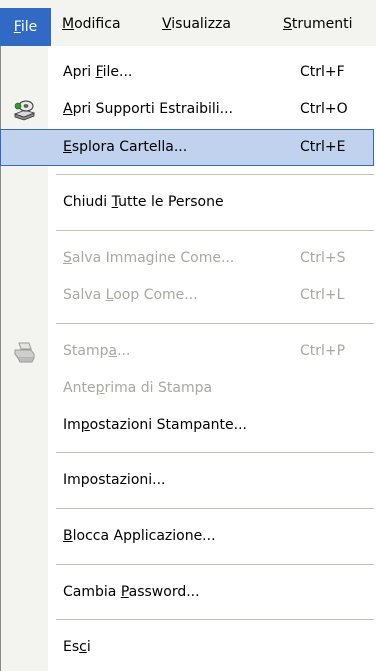 The image size is (376, 671). I want to click on menu-strumenti: Strumenti, so click(318, 24).